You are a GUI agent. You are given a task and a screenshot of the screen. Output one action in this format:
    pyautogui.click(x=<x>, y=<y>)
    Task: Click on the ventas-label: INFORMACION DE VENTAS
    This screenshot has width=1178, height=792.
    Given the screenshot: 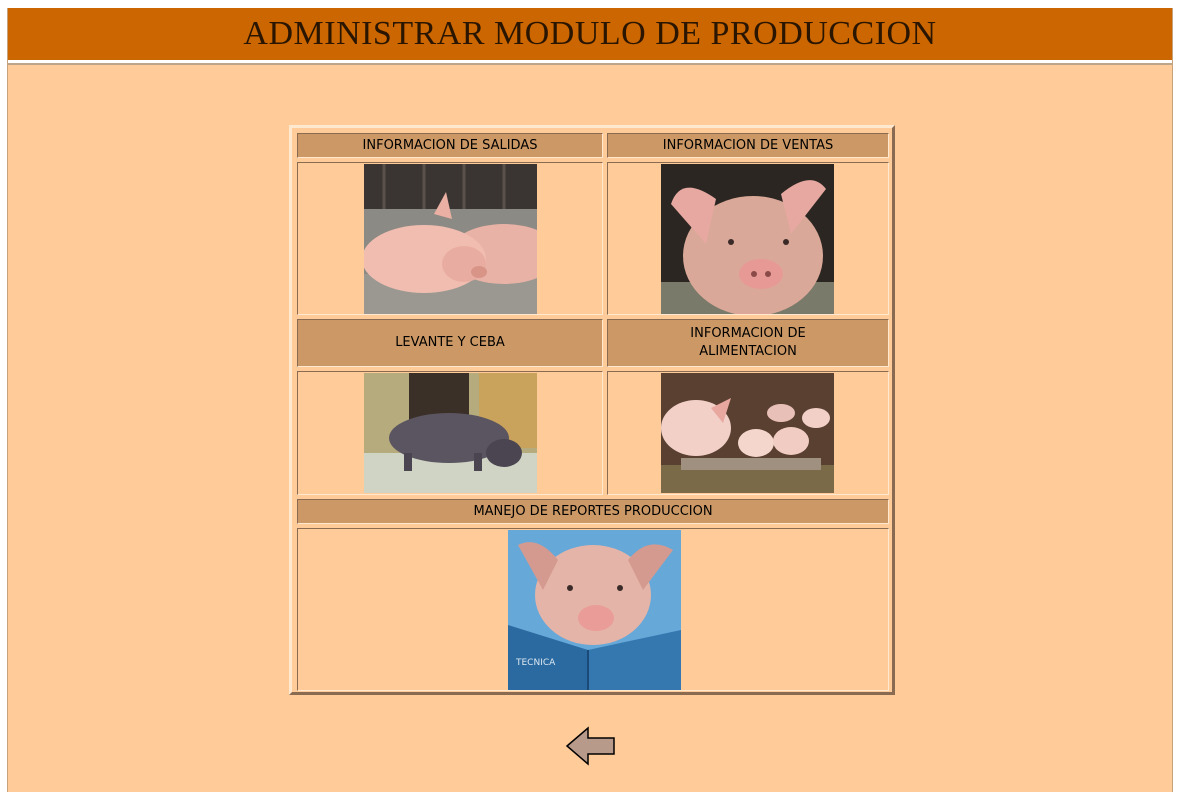 What is the action you would take?
    pyautogui.click(x=748, y=145)
    